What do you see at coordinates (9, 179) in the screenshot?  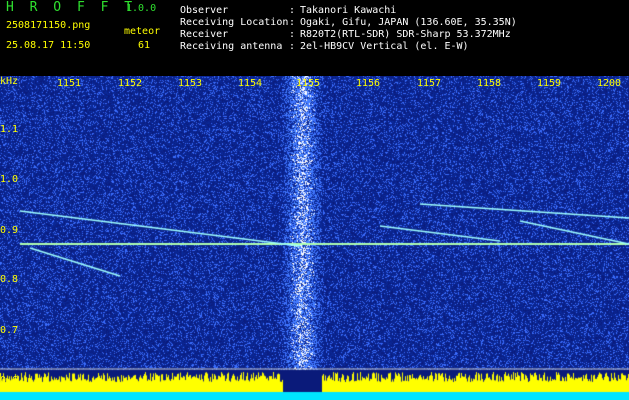 I see `y-tick-1-0: 1.0` at bounding box center [9, 179].